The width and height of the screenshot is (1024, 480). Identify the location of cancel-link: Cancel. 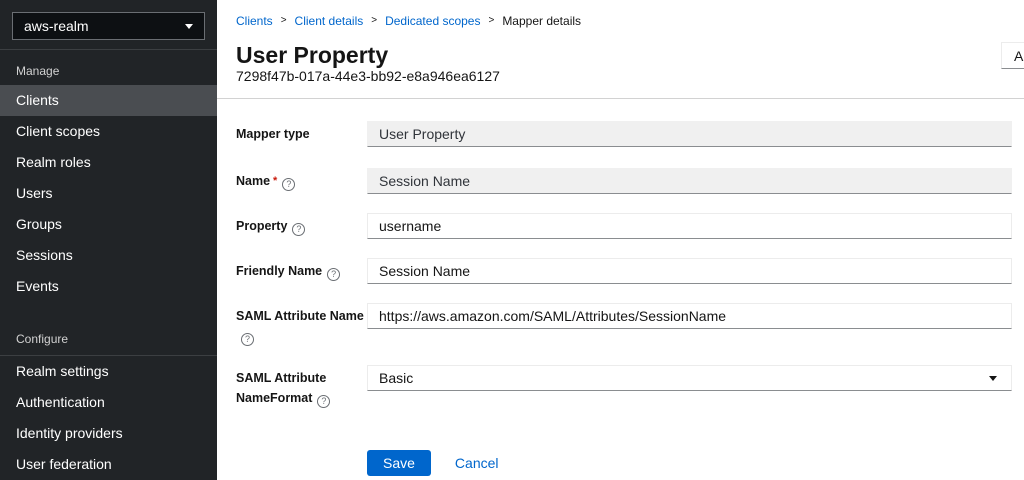
(477, 463).